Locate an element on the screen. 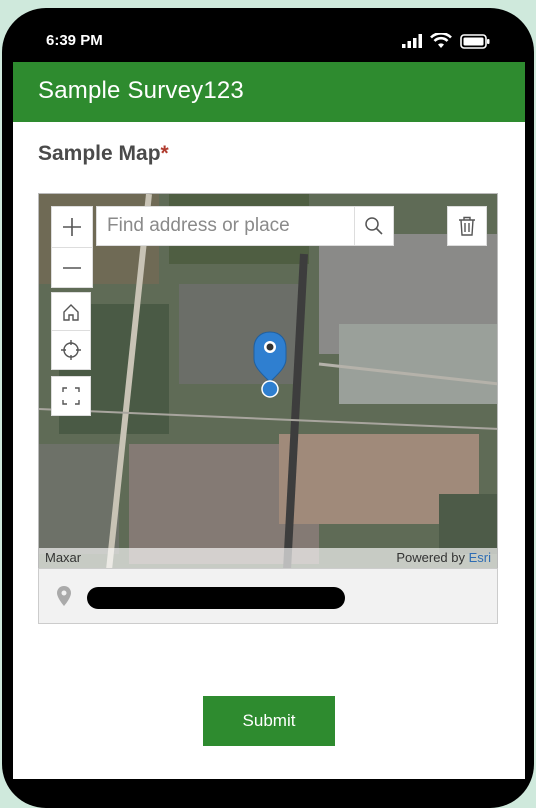 The height and width of the screenshot is (808, 536). clear-location-button is located at coordinates (467, 226).